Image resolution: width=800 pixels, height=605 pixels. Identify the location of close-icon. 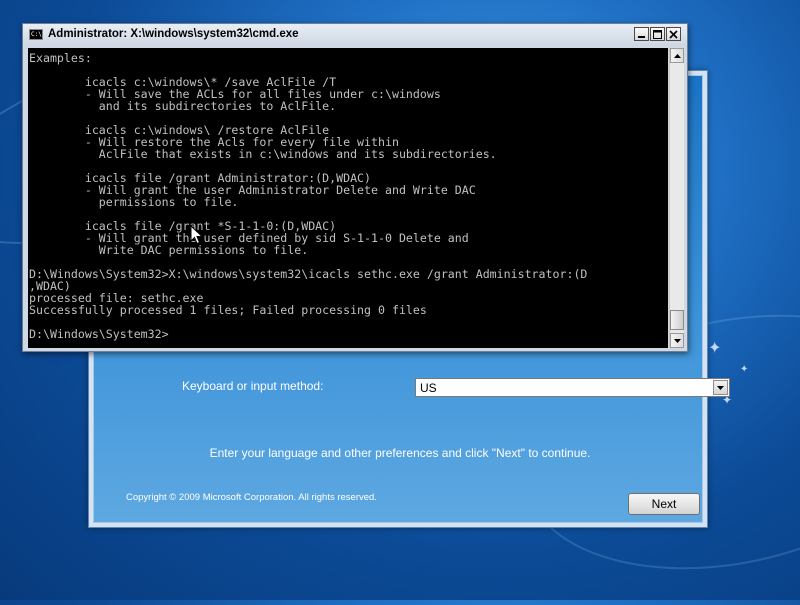
(673, 34).